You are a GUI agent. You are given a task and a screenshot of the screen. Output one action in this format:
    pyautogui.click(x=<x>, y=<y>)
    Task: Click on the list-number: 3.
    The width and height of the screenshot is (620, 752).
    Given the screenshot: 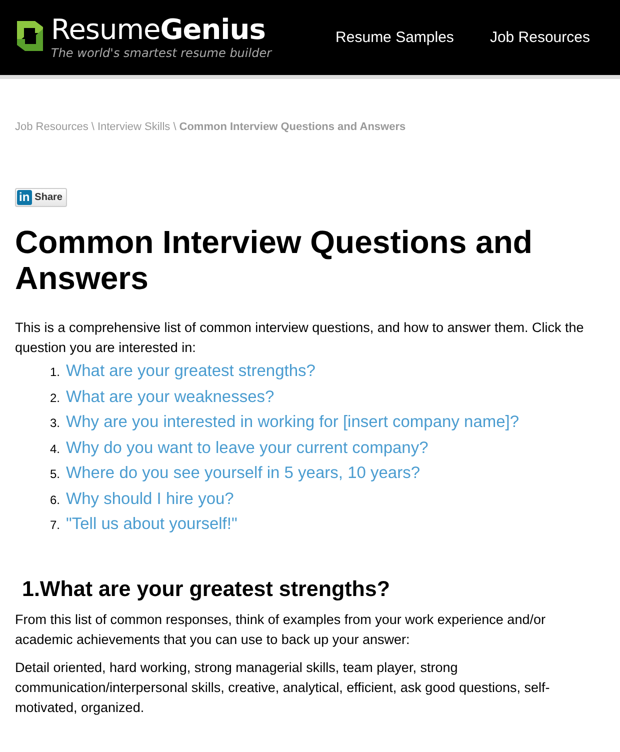 What is the action you would take?
    pyautogui.click(x=55, y=423)
    